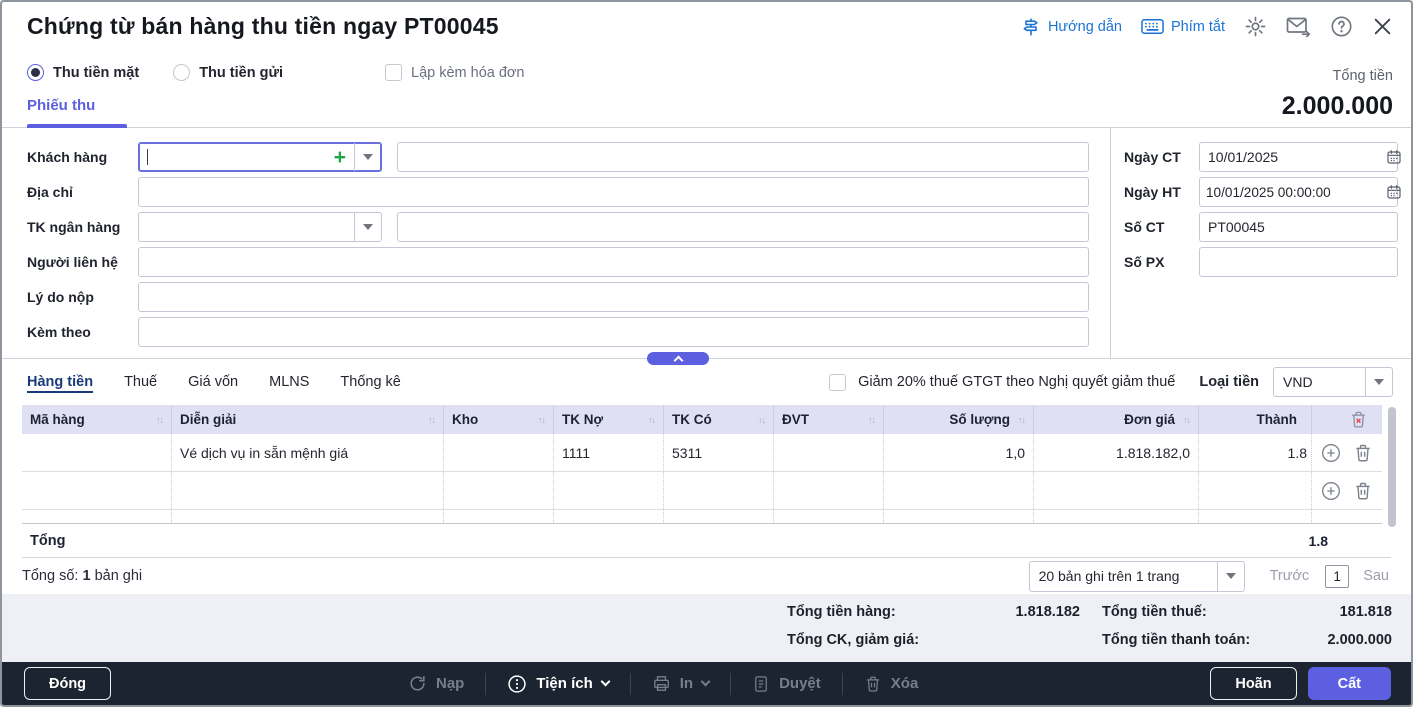 The height and width of the screenshot is (707, 1413). I want to click on customer-combobox: +, so click(260, 157).